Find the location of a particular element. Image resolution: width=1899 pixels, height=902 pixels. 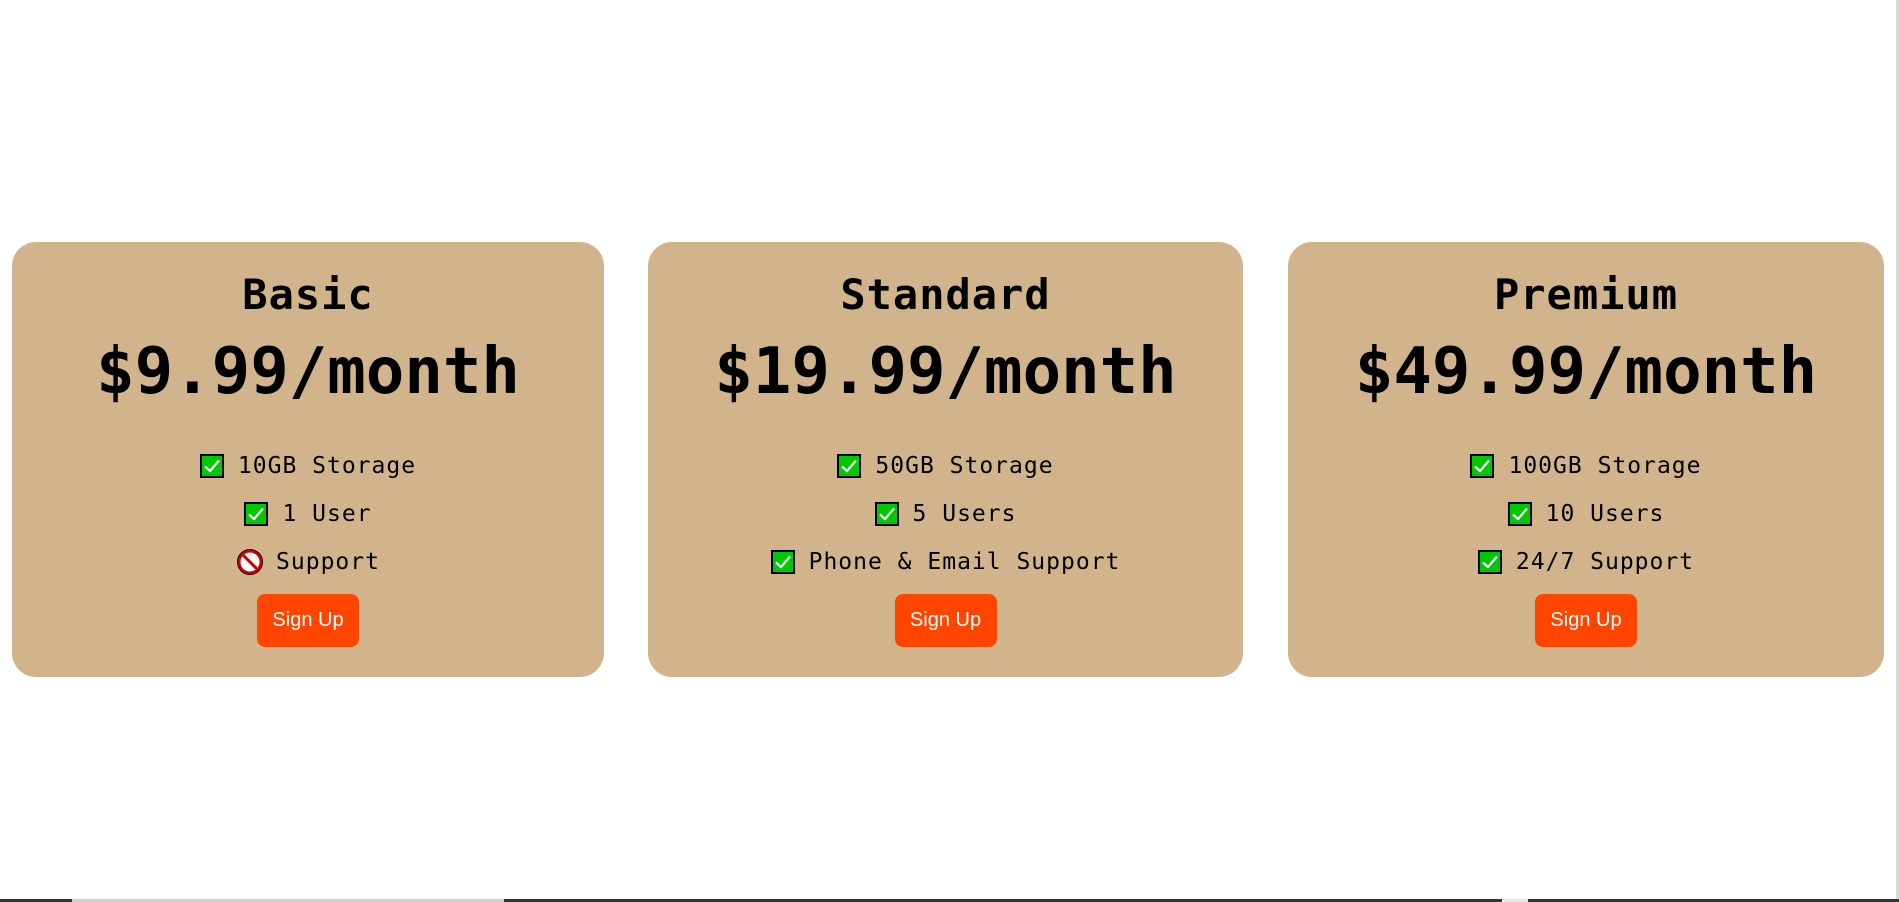

feature-text: 50GB Storage is located at coordinates (964, 466).